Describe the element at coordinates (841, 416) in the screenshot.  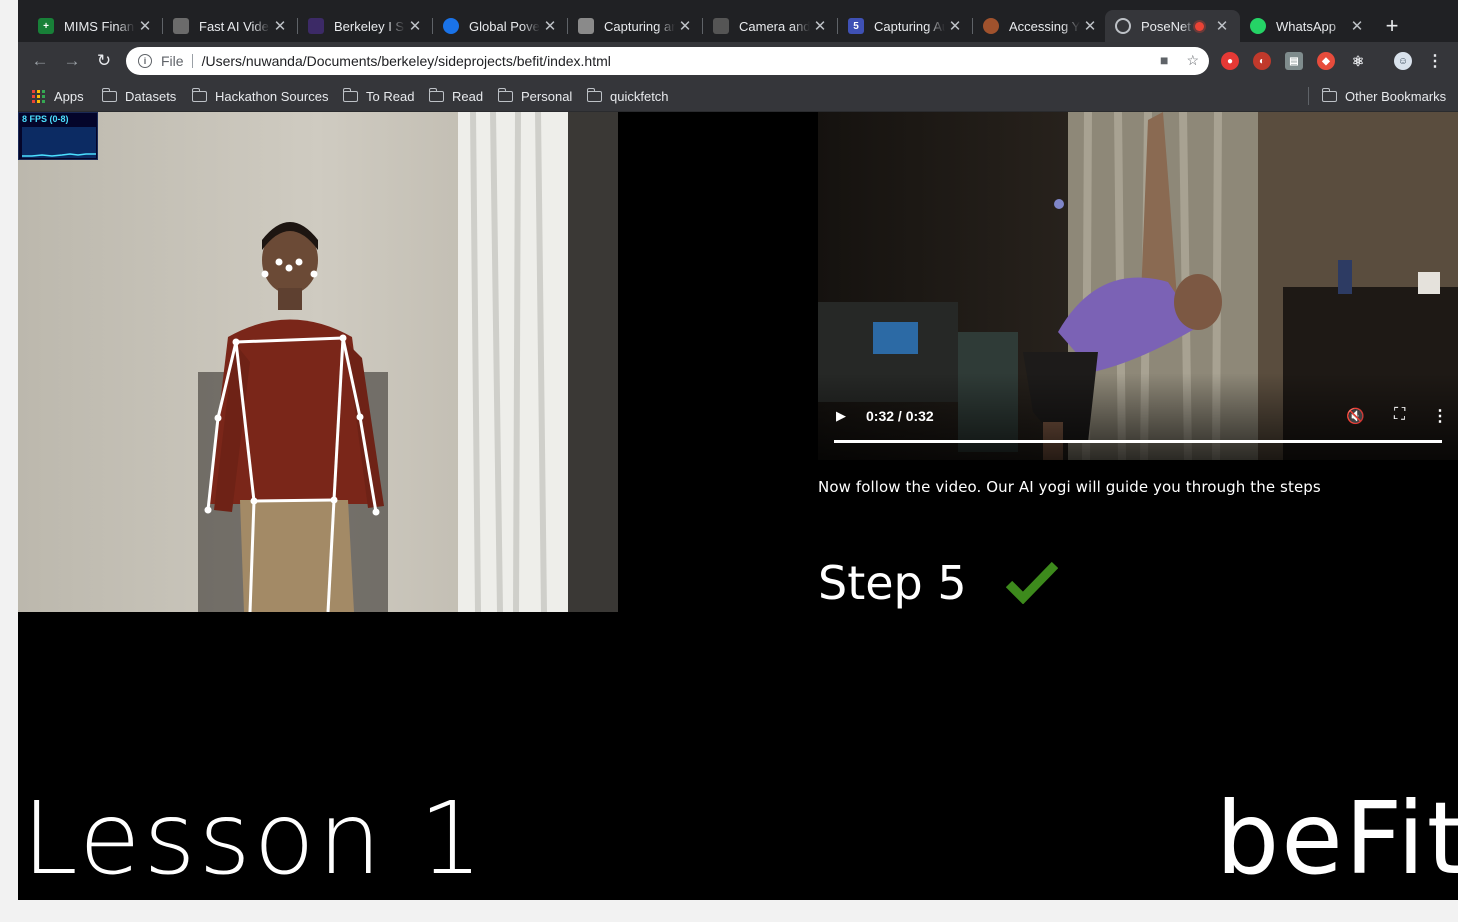
I see `play-icon: ▶` at that location.